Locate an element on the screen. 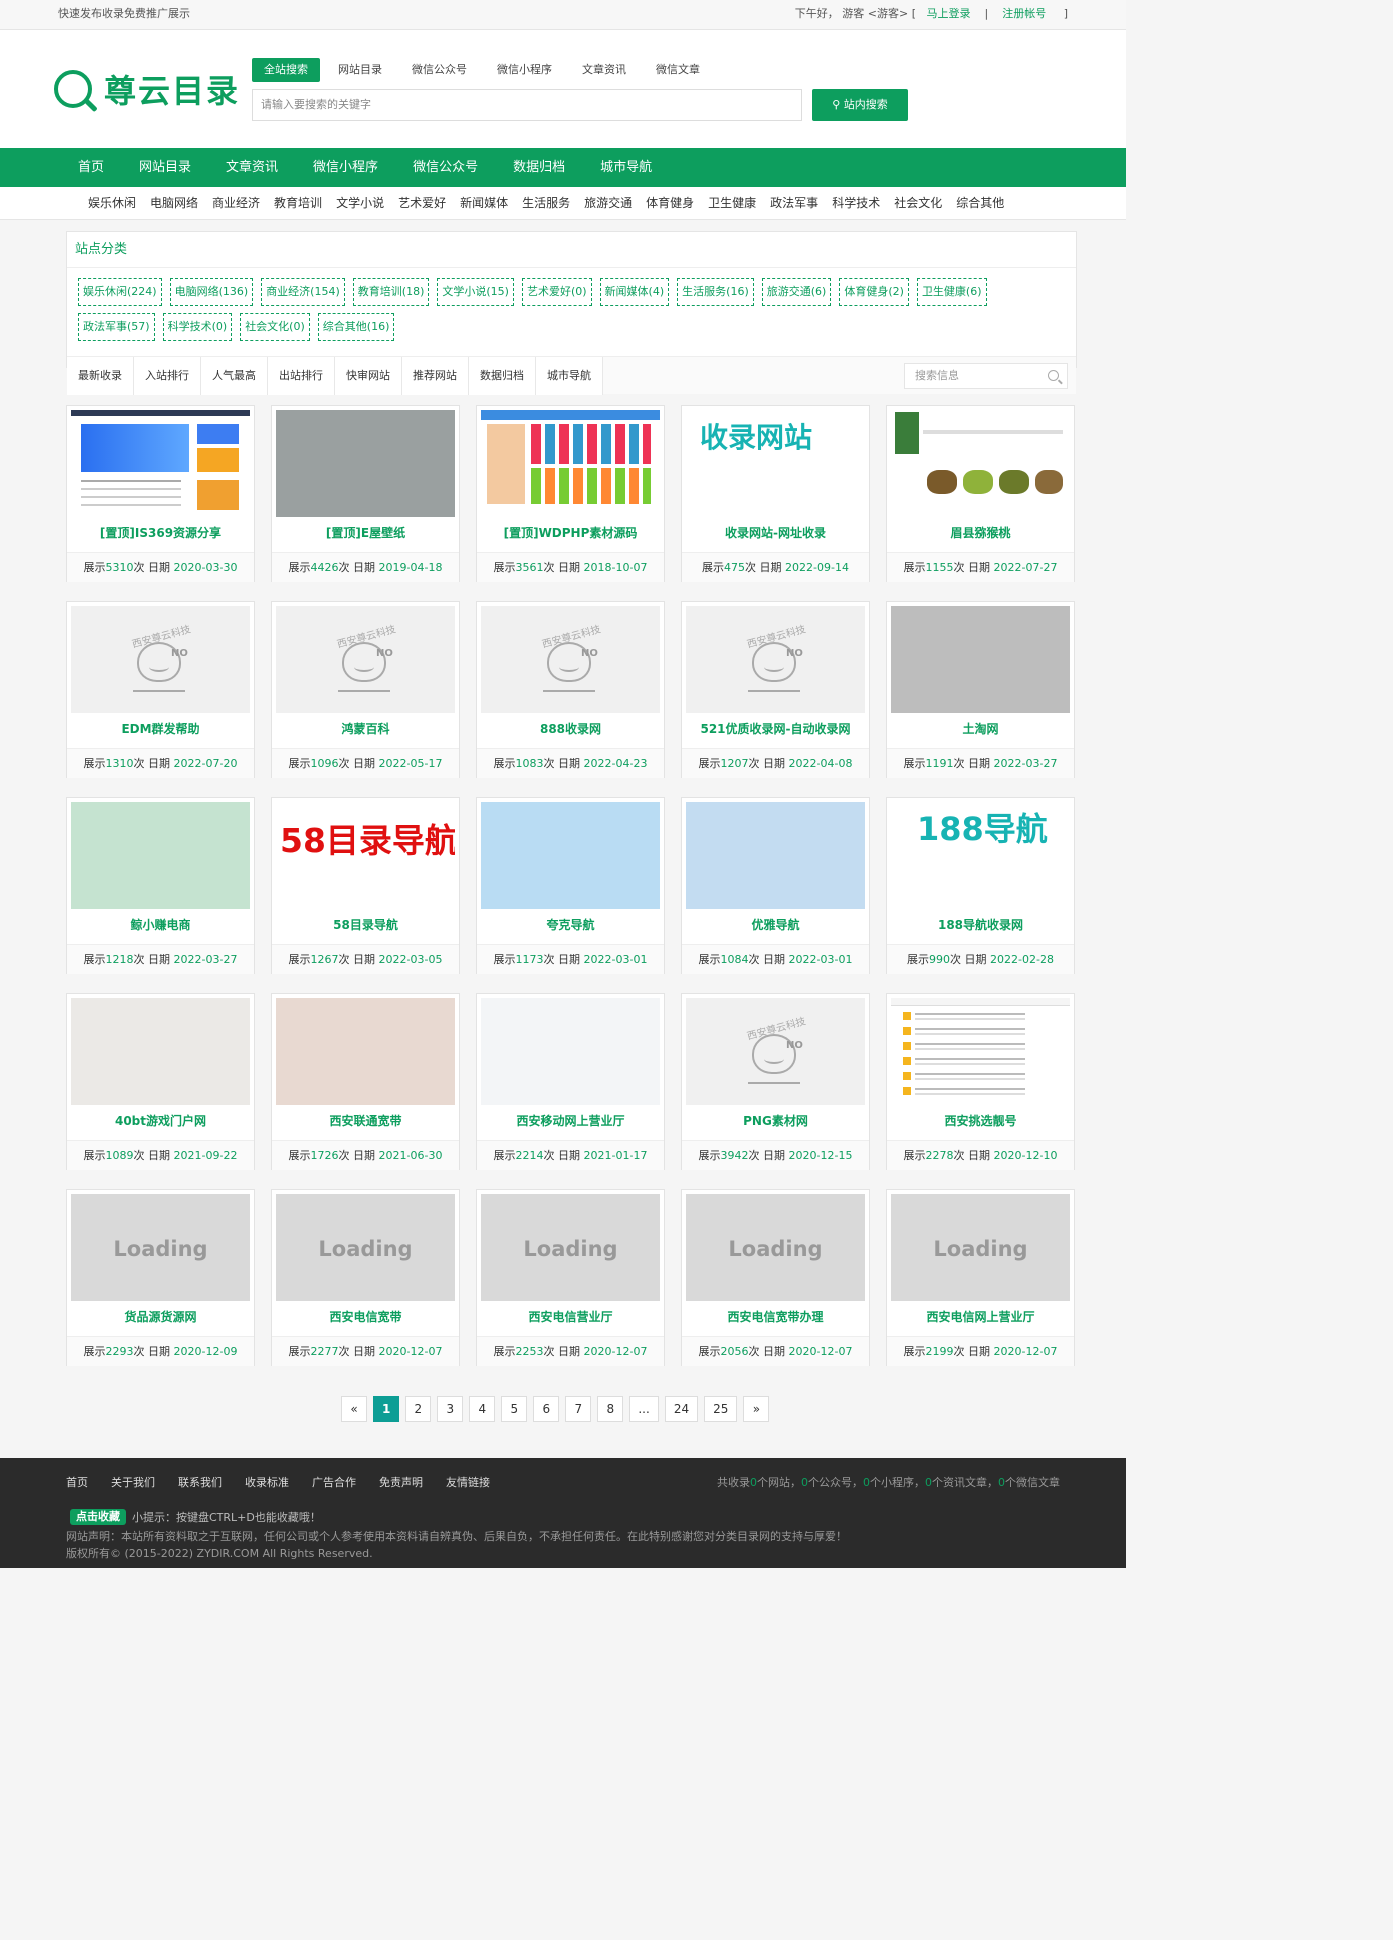 Image resolution: width=1393 pixels, height=1940 pixels. search-tab: 微信公众号 is located at coordinates (439, 70).